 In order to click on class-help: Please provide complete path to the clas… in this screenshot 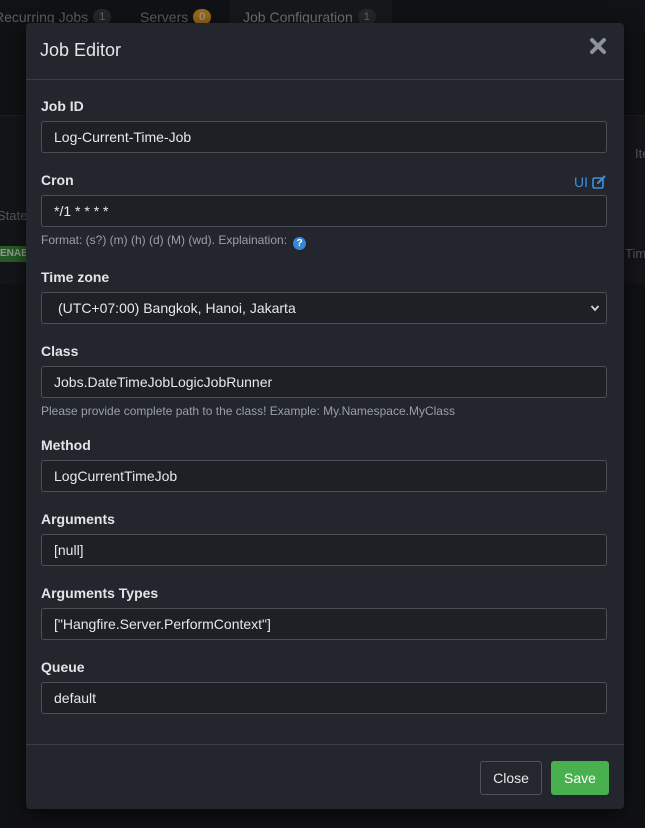, I will do `click(248, 411)`.